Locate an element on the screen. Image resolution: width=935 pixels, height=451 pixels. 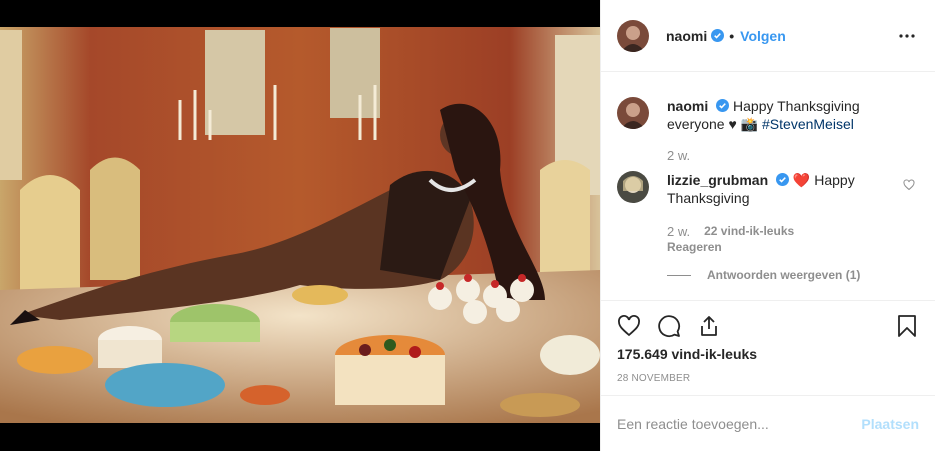
add-comment-input is located at coordinates (739, 423).